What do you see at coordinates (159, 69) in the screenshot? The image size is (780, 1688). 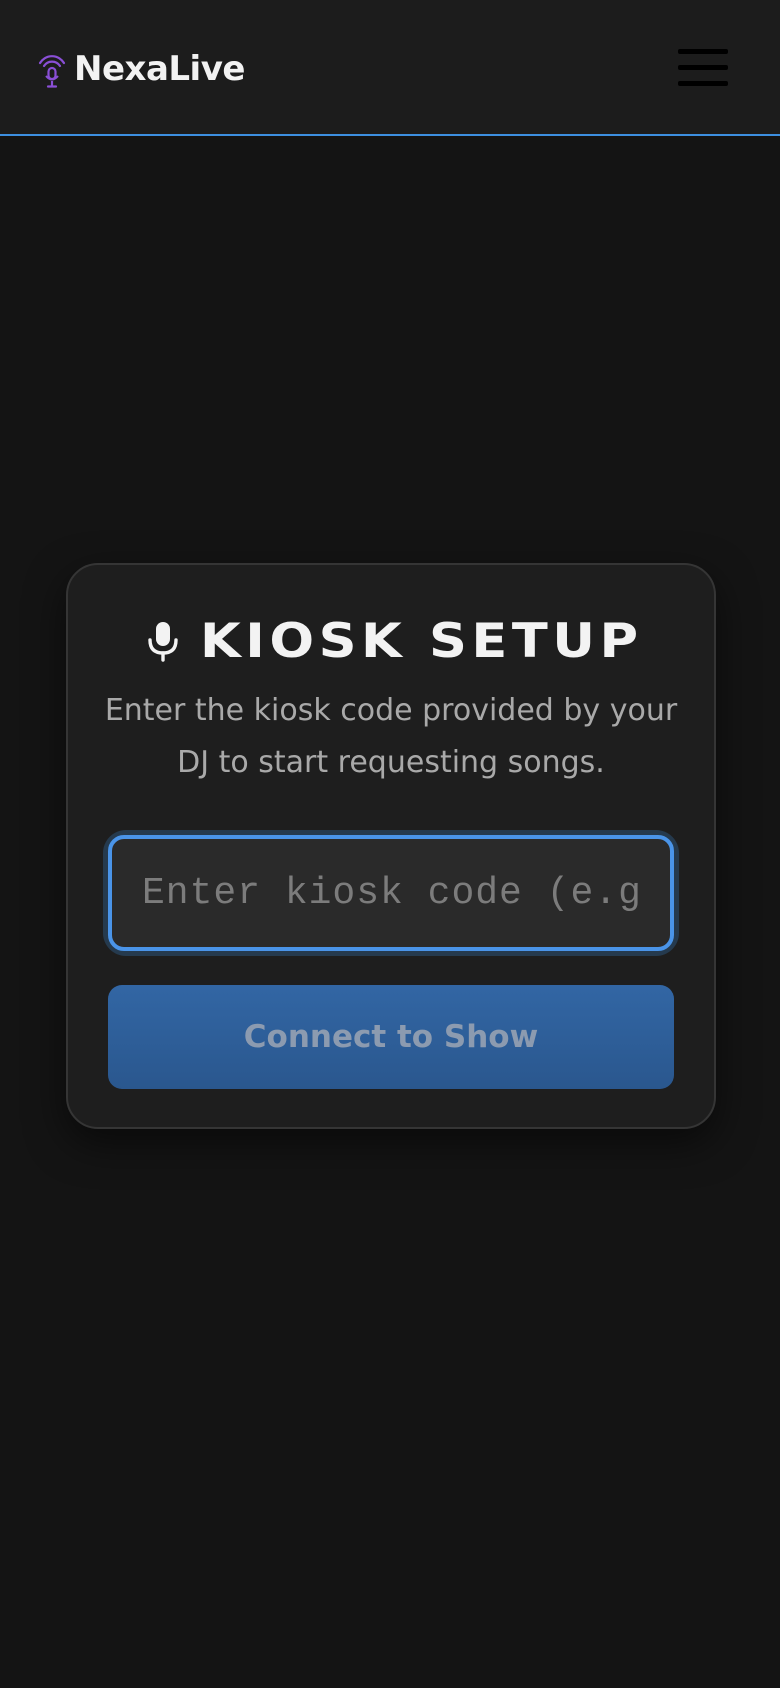 I see `brand-name: NexaLive` at bounding box center [159, 69].